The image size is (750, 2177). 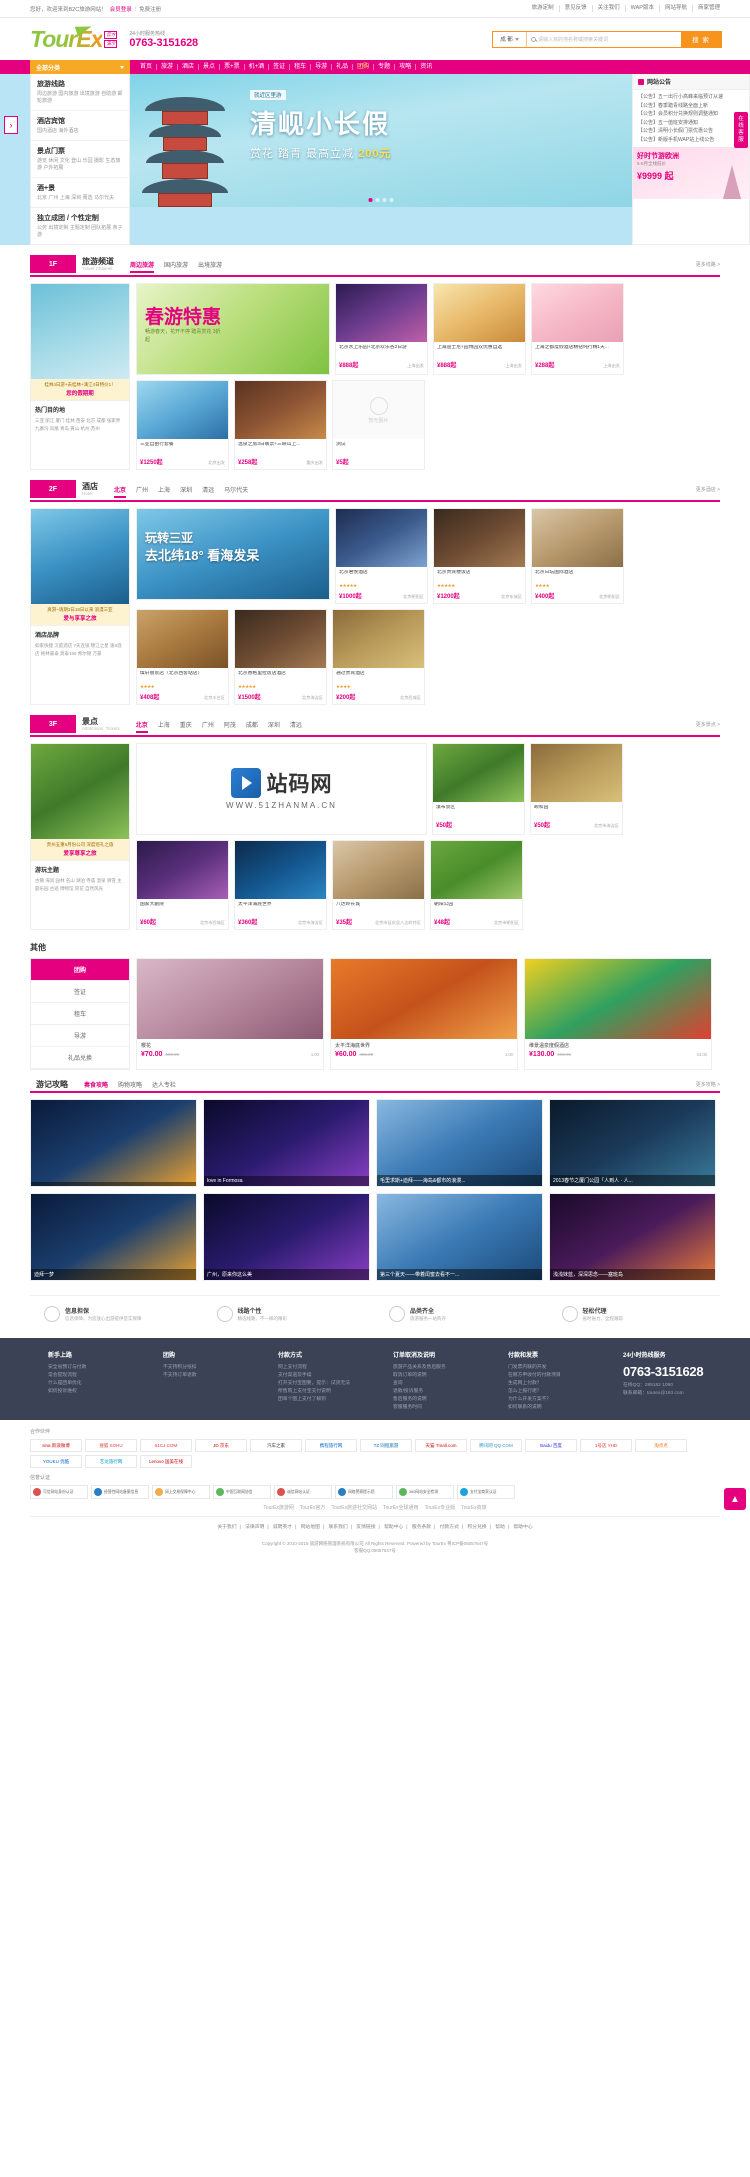 What do you see at coordinates (606, 1445) in the screenshot?
I see `partner-logo: 1号店 YHD` at bounding box center [606, 1445].